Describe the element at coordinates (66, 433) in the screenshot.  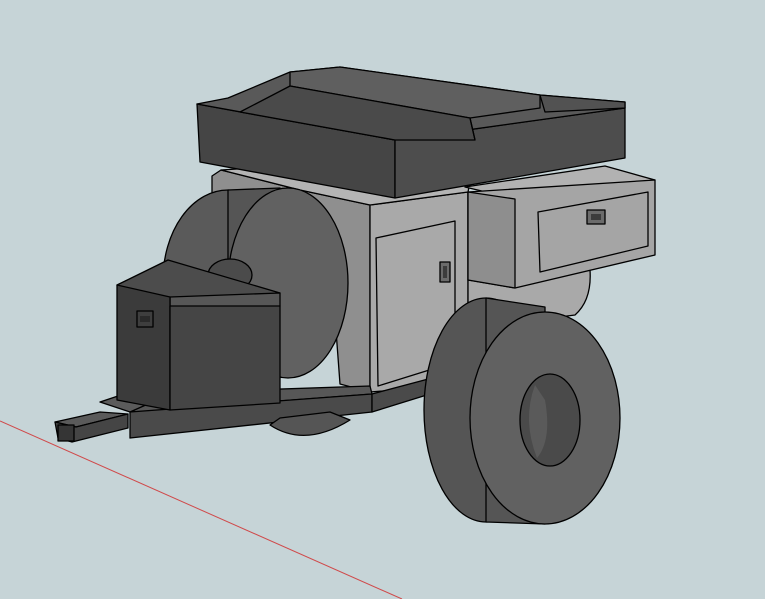
I see `hitch-coupler-end` at that location.